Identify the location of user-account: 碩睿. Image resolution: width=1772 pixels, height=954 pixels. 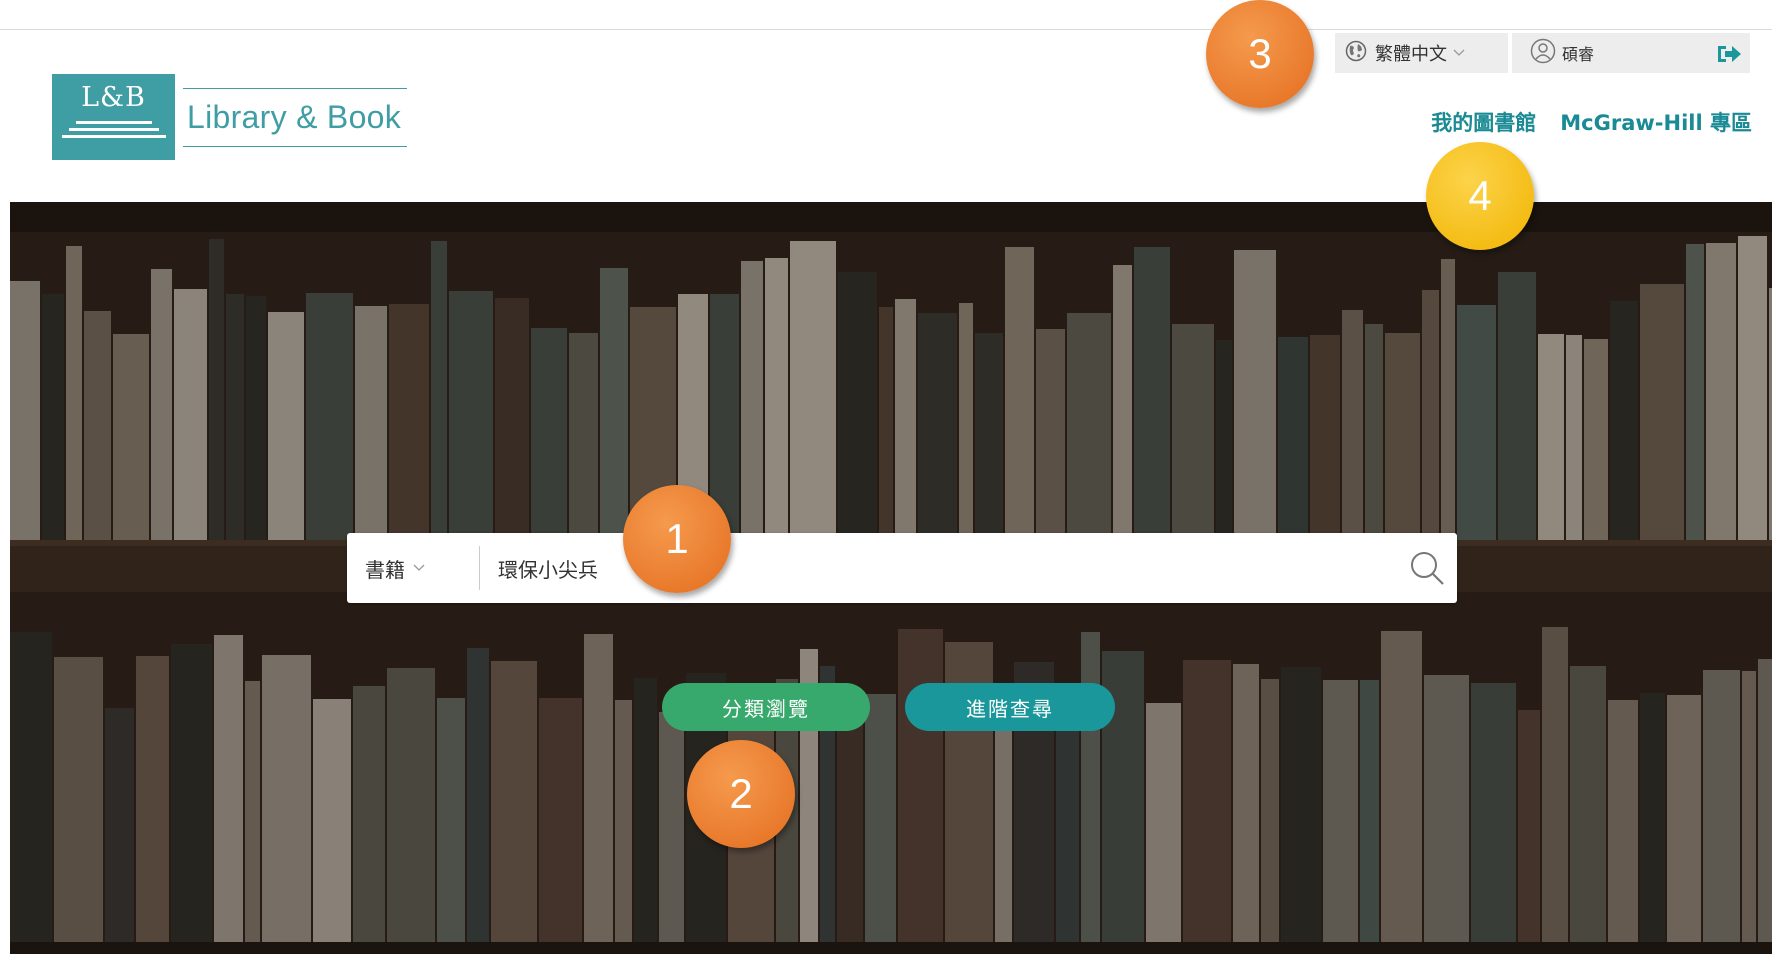
(1631, 53).